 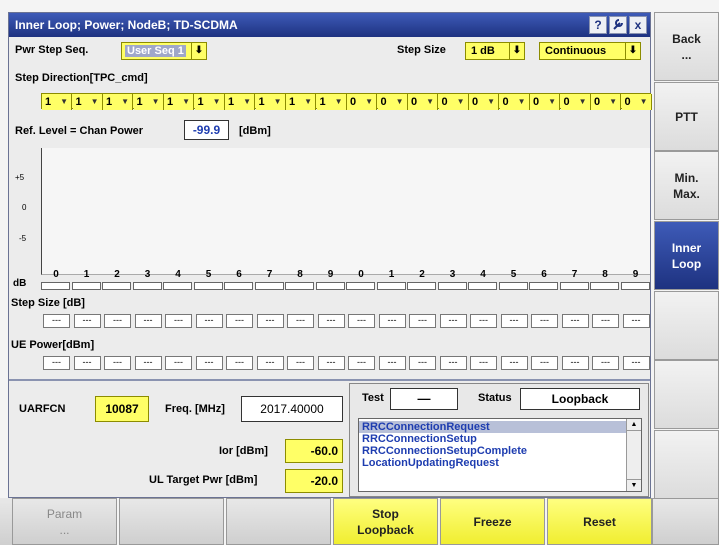 I want to click on step-size-select: 1 dB ⬇, so click(x=495, y=51).